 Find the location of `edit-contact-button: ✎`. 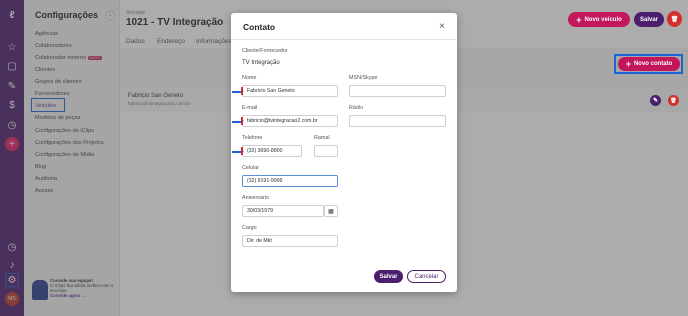

edit-contact-button: ✎ is located at coordinates (655, 100).